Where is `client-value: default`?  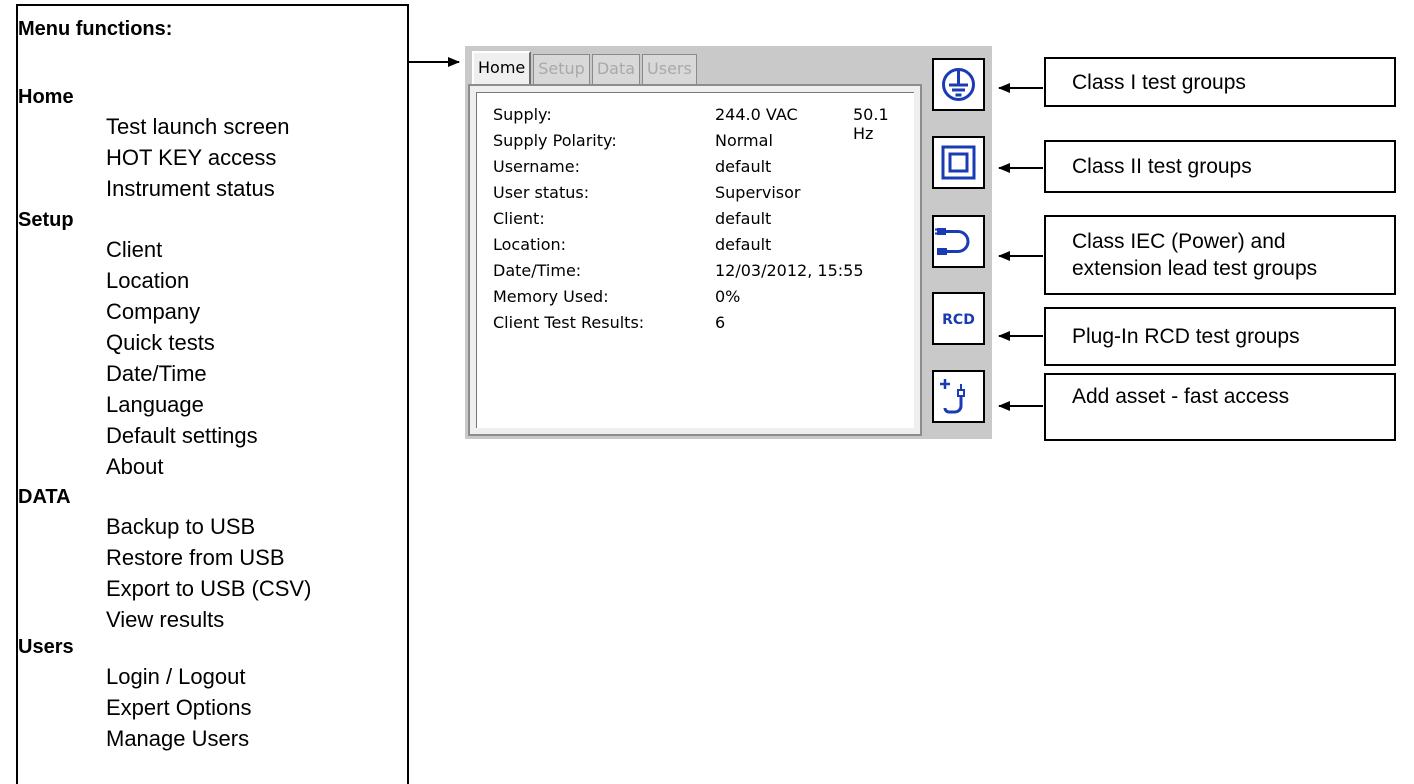 client-value: default is located at coordinates (743, 218).